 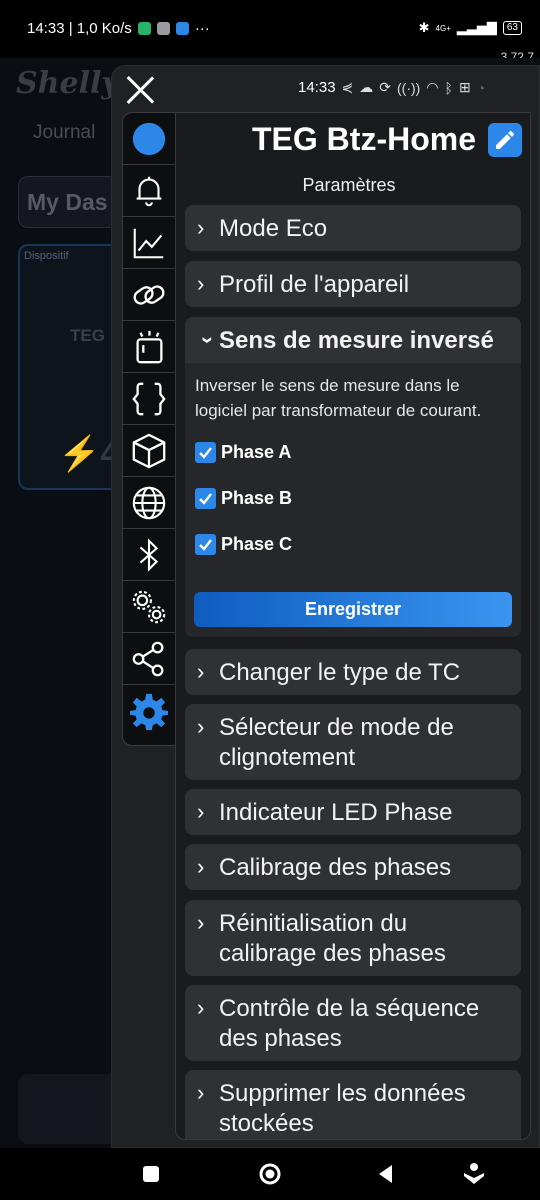 I want to click on sidebar-components, so click(x=149, y=451).